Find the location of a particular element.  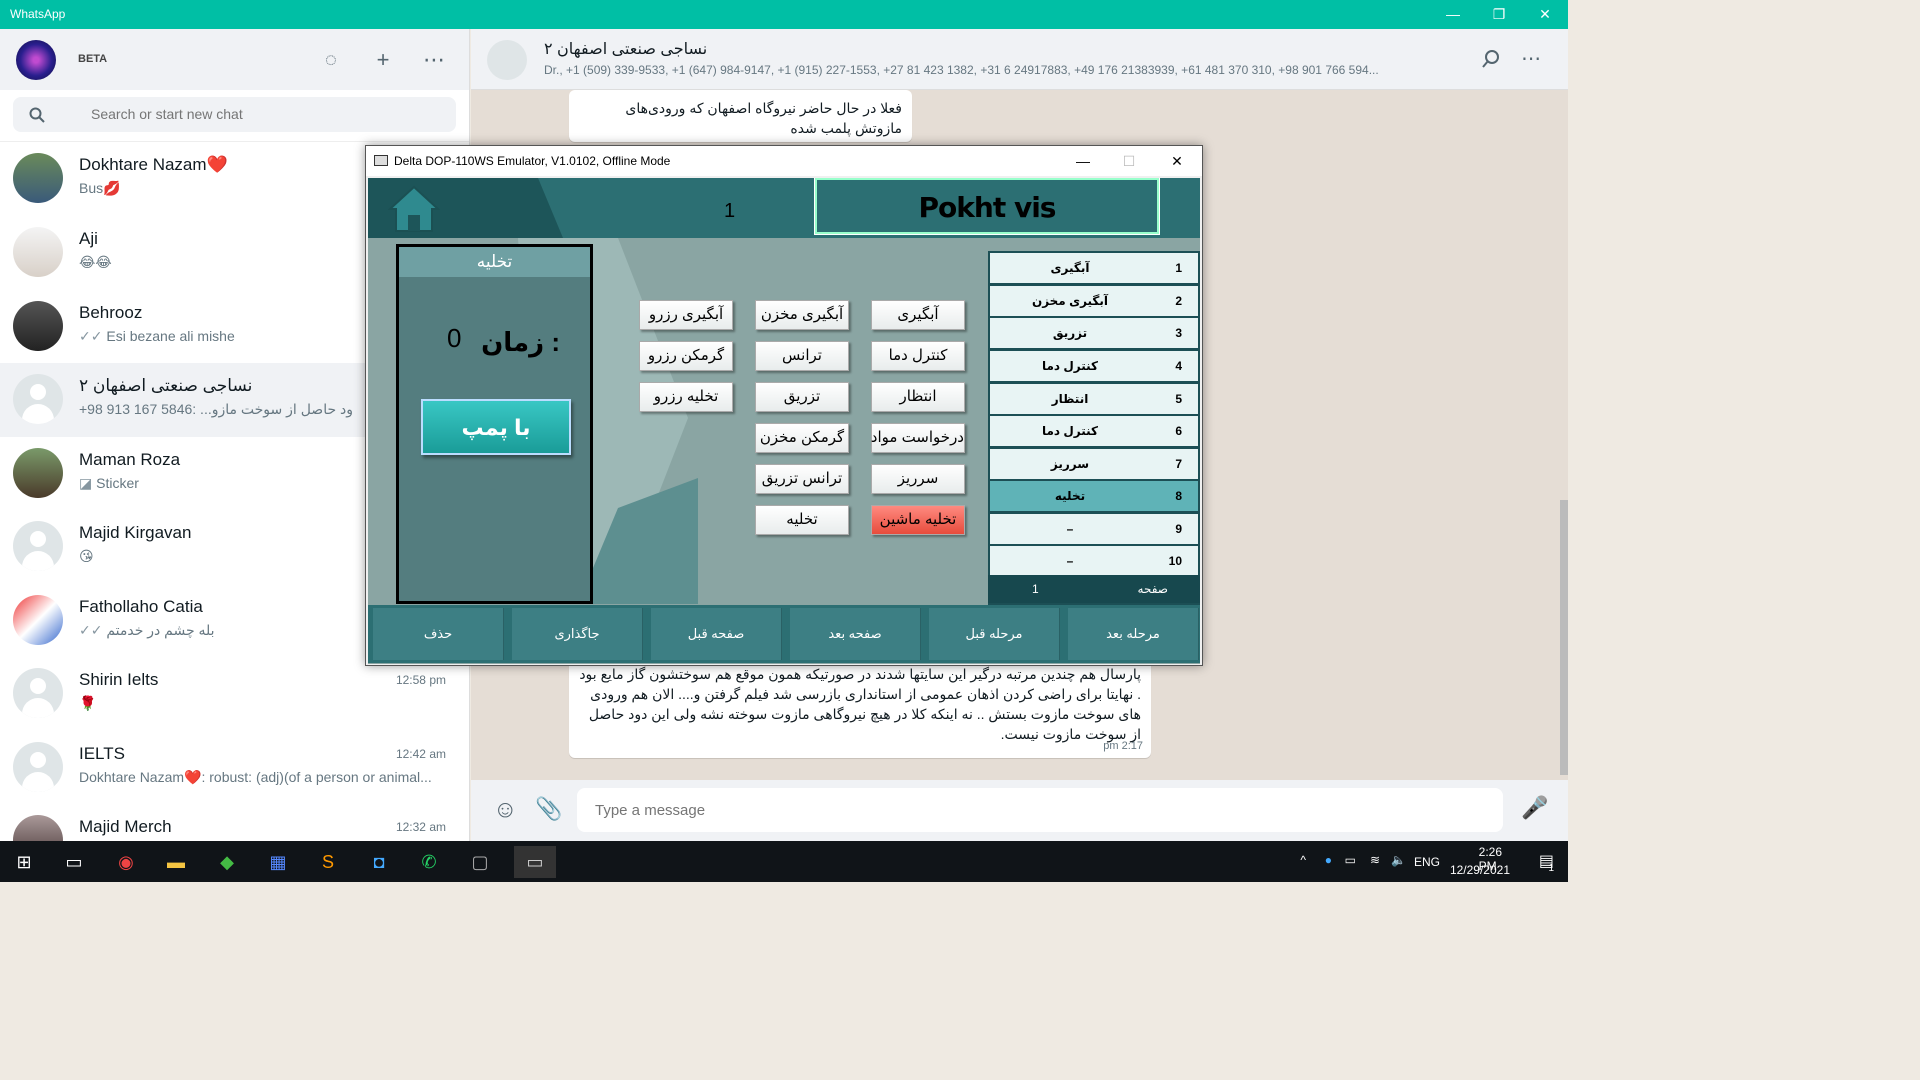

scrollbar is located at coordinates (1564, 637).